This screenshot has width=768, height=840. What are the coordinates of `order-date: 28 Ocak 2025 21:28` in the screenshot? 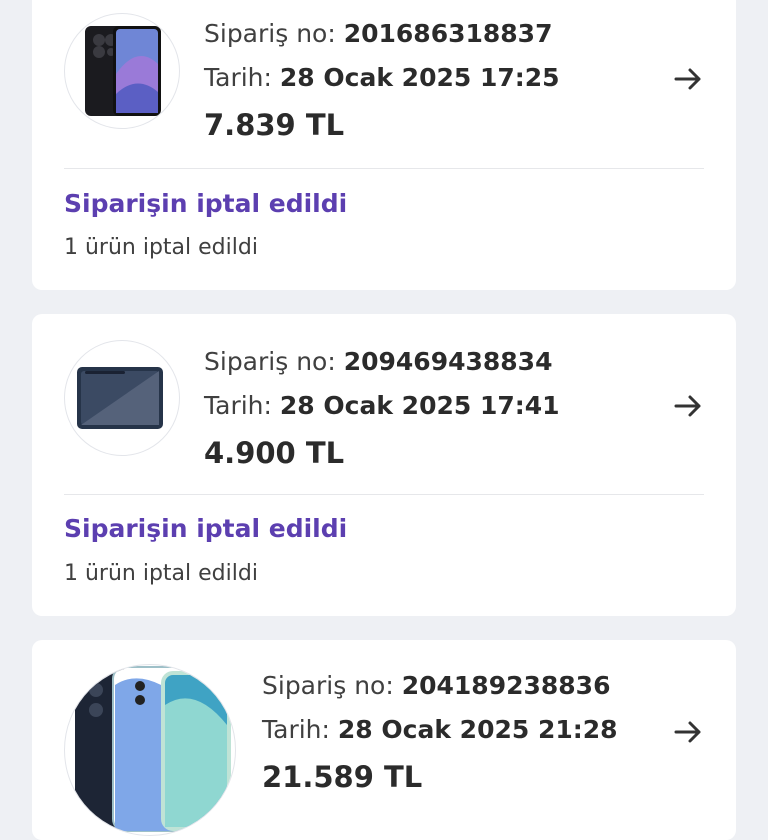 It's located at (477, 729).